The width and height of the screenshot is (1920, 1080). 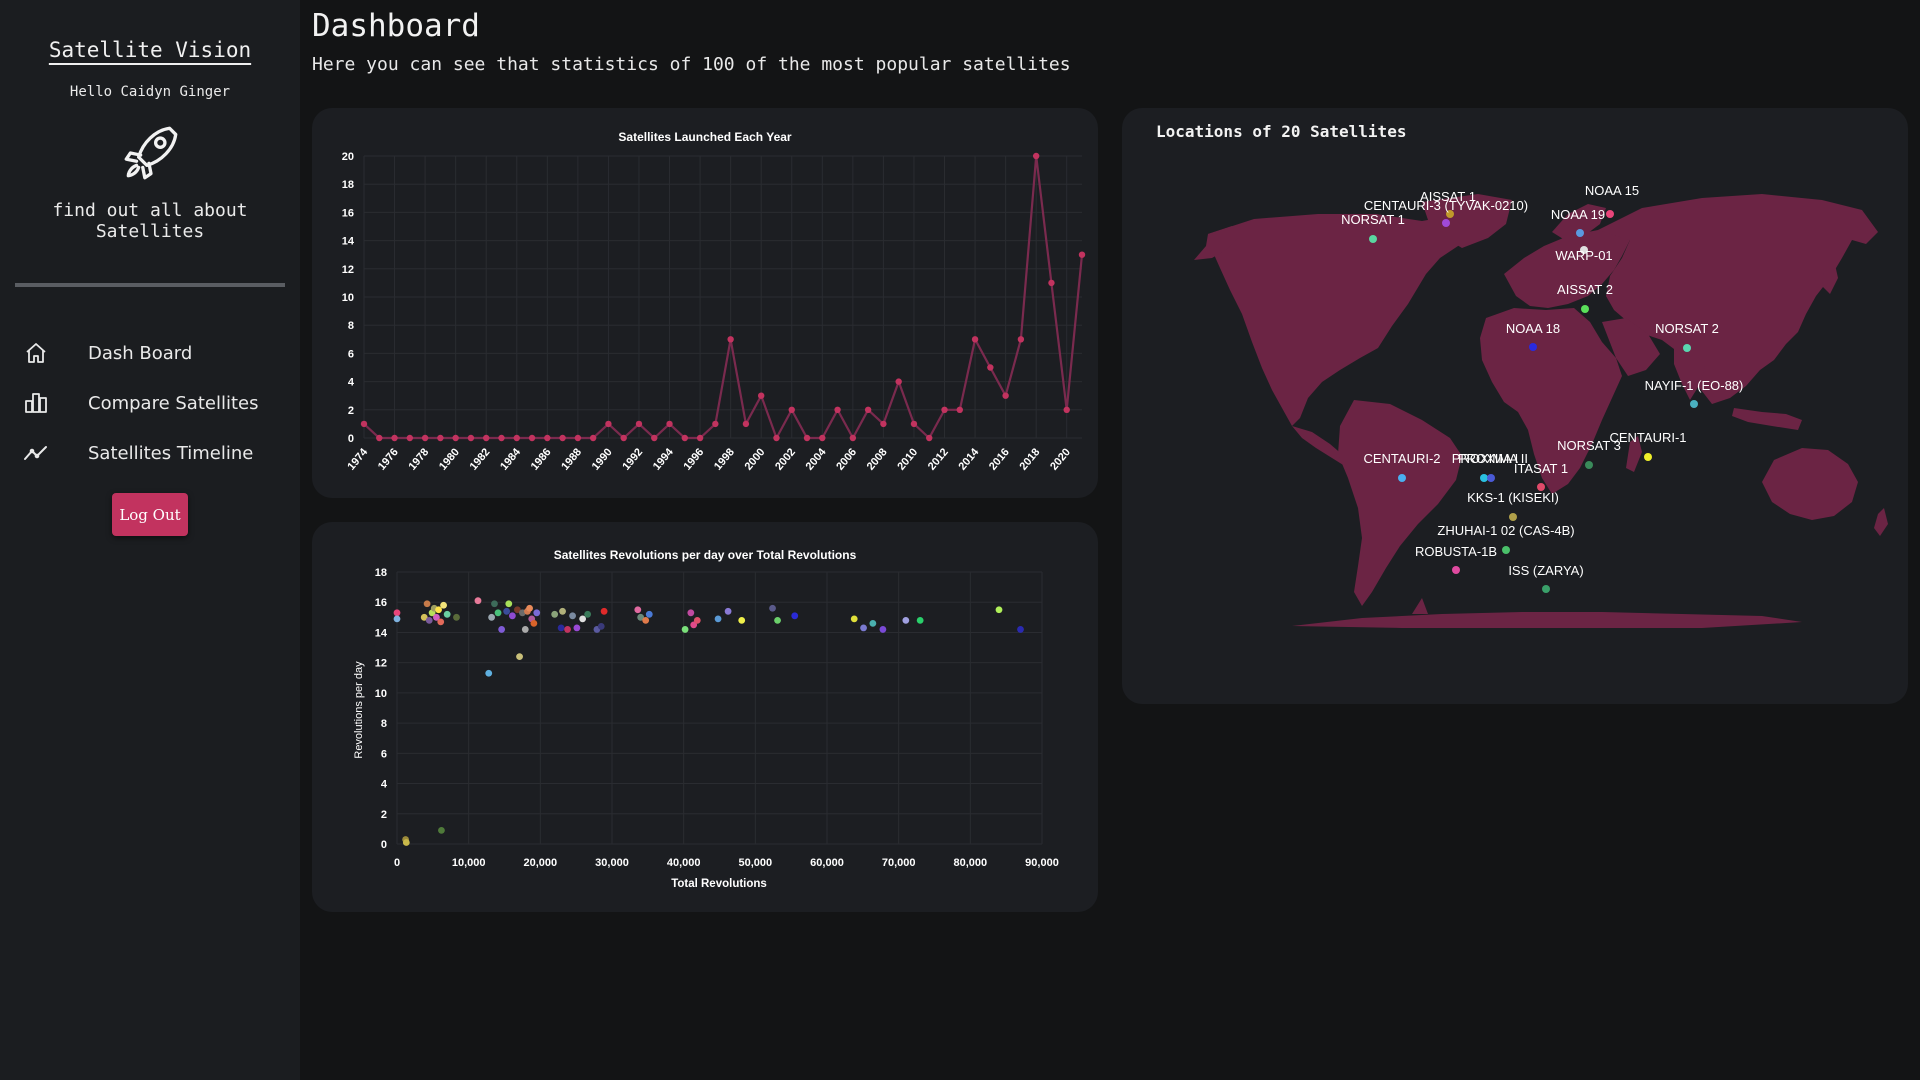 I want to click on x-tick-label: 1998, so click(x=724, y=459).